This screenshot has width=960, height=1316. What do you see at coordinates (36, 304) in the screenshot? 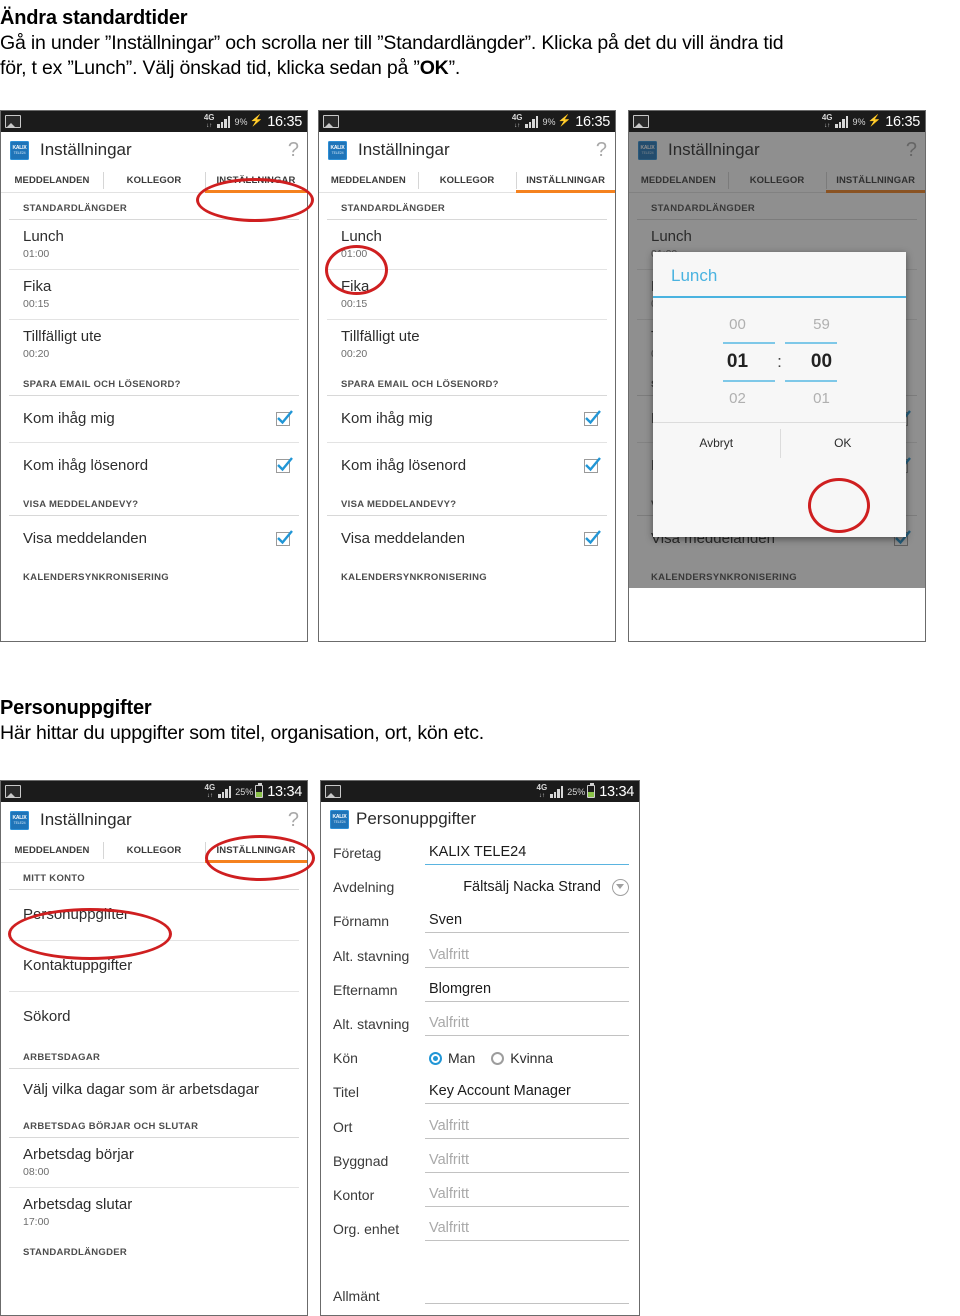
I see `row-value: 00:15` at bounding box center [36, 304].